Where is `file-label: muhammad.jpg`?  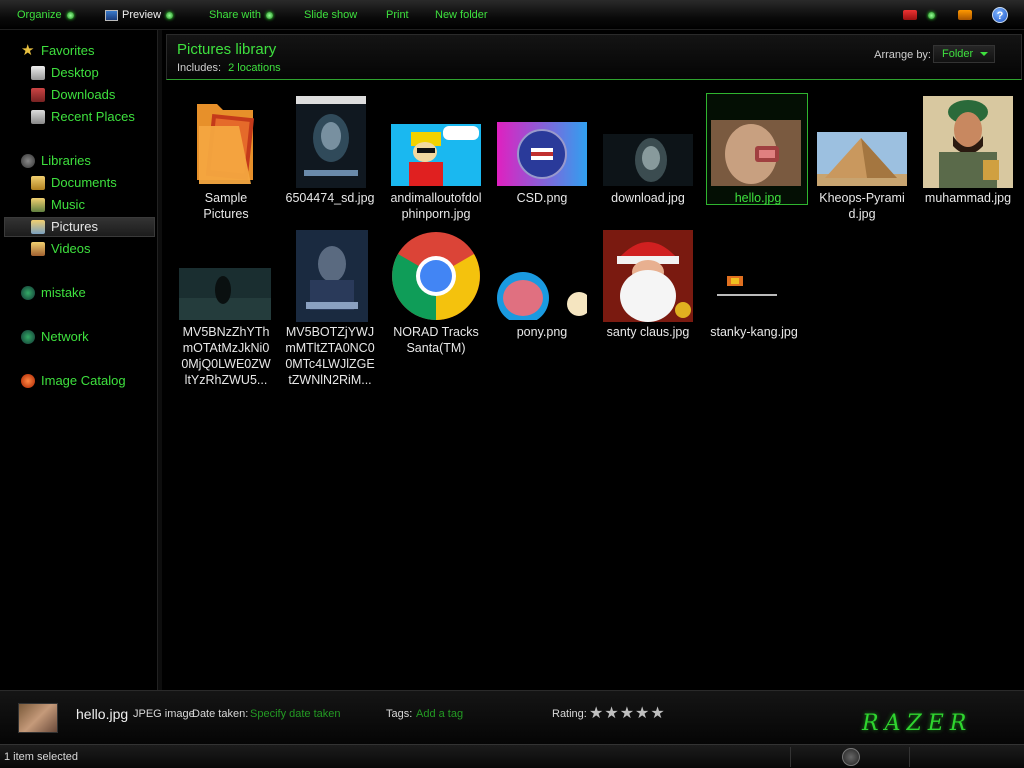
file-label: muhammad.jpg is located at coordinates (968, 198).